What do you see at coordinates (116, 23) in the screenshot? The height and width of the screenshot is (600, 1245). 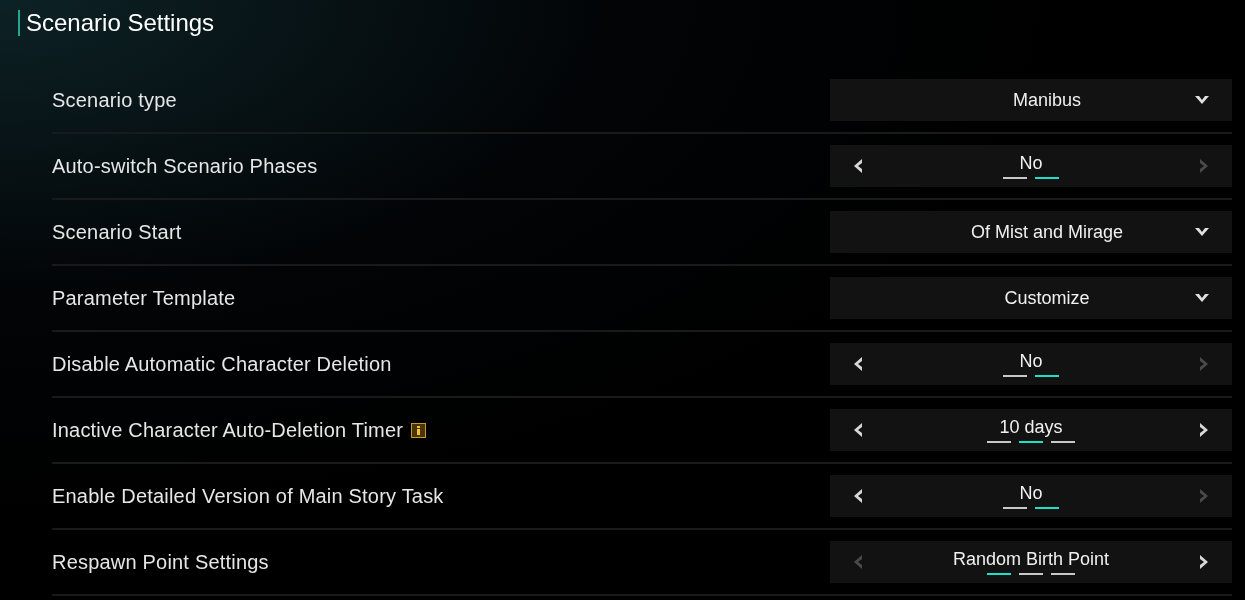 I see `page-title: Scenario Settings` at bounding box center [116, 23].